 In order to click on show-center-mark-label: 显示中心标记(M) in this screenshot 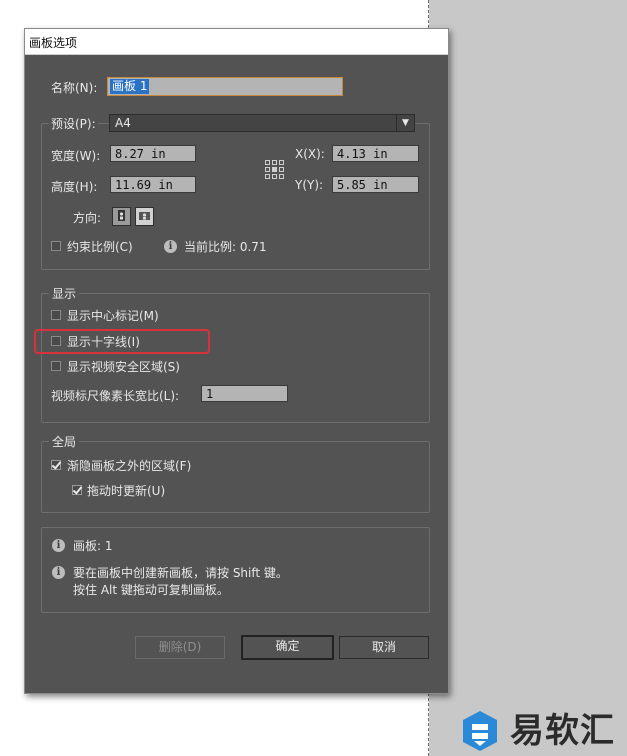, I will do `click(113, 315)`.